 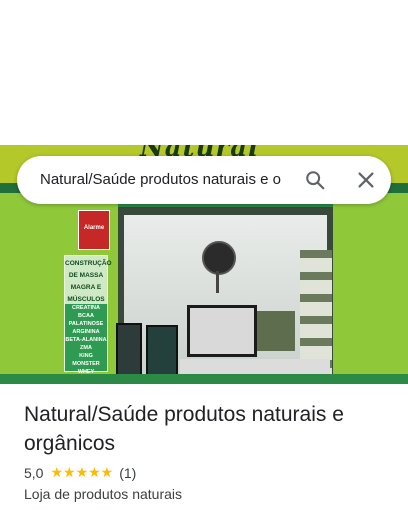 I want to click on wall-fan, so click(x=219, y=258).